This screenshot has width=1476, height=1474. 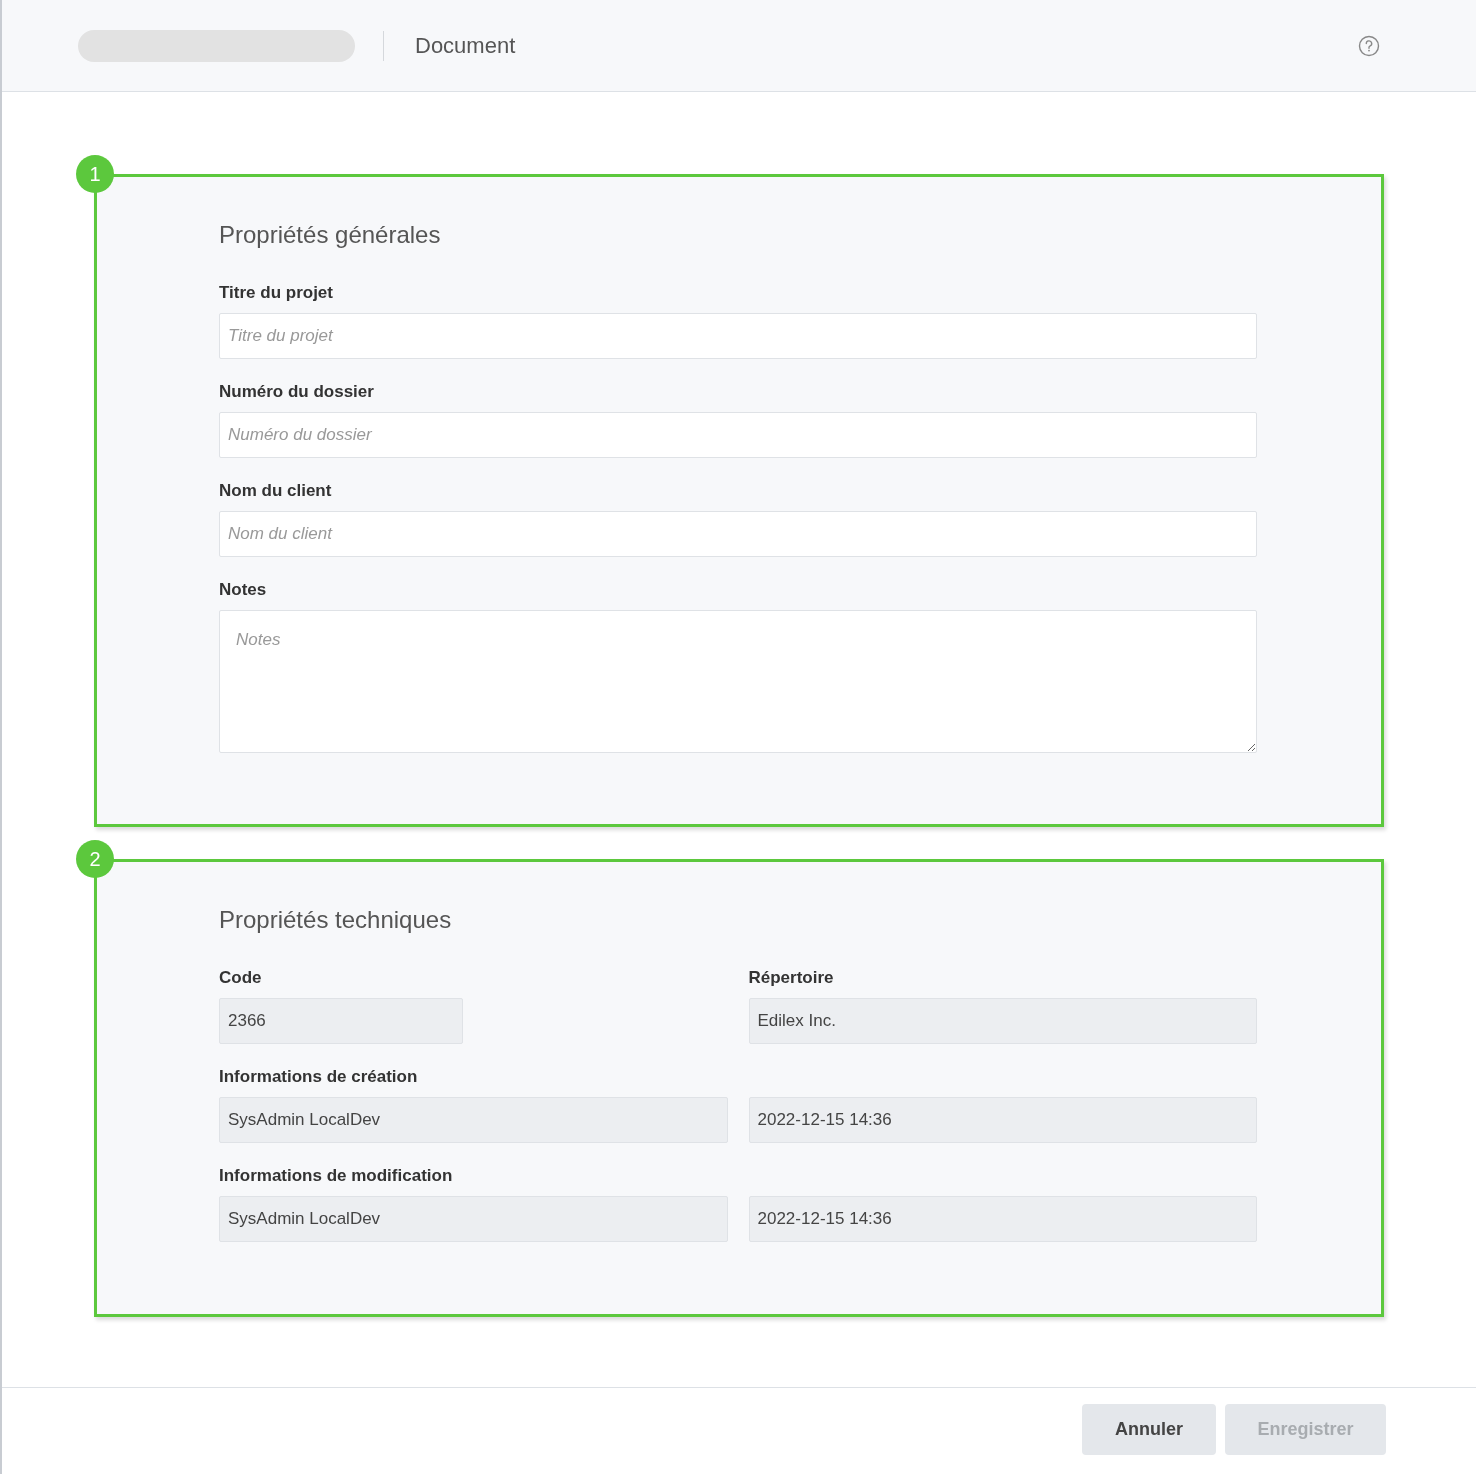 I want to click on text-input-field: Nom du client, so click(x=738, y=534).